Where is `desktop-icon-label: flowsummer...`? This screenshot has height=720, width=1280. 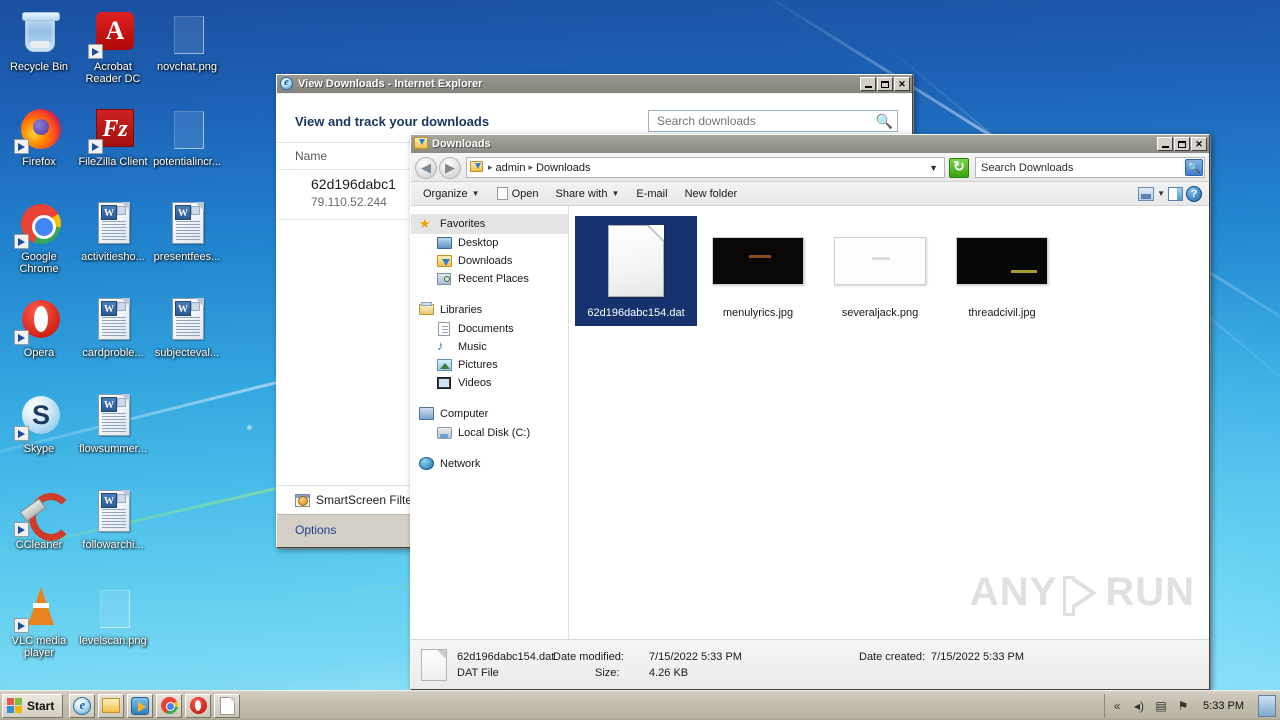 desktop-icon-label: flowsummer... is located at coordinates (113, 449).